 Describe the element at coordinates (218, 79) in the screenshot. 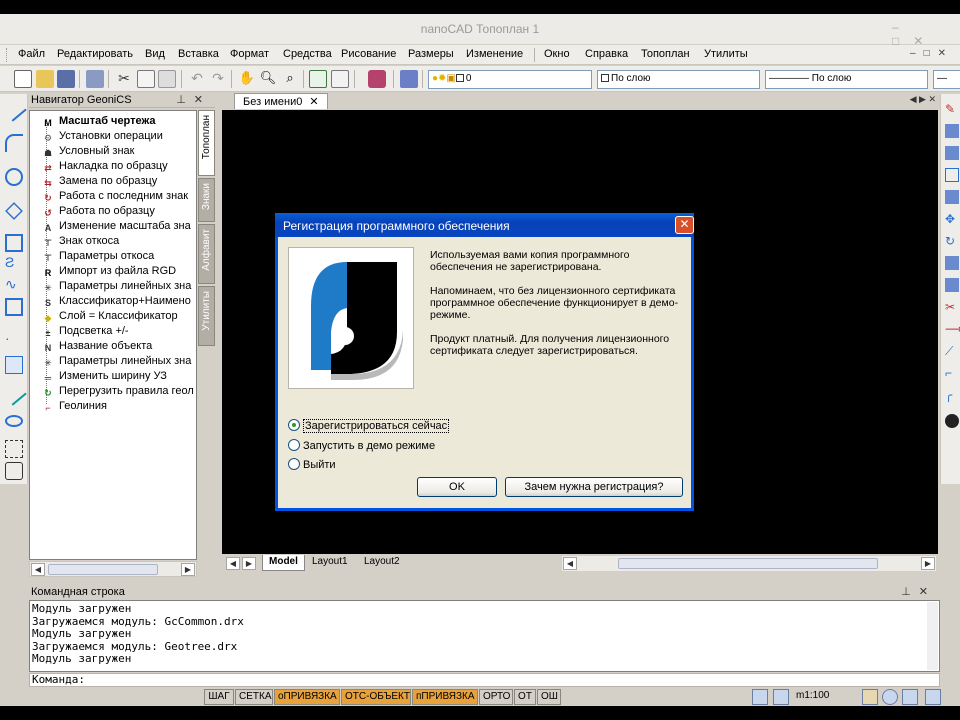

I see `redo-icon: ↷` at that location.